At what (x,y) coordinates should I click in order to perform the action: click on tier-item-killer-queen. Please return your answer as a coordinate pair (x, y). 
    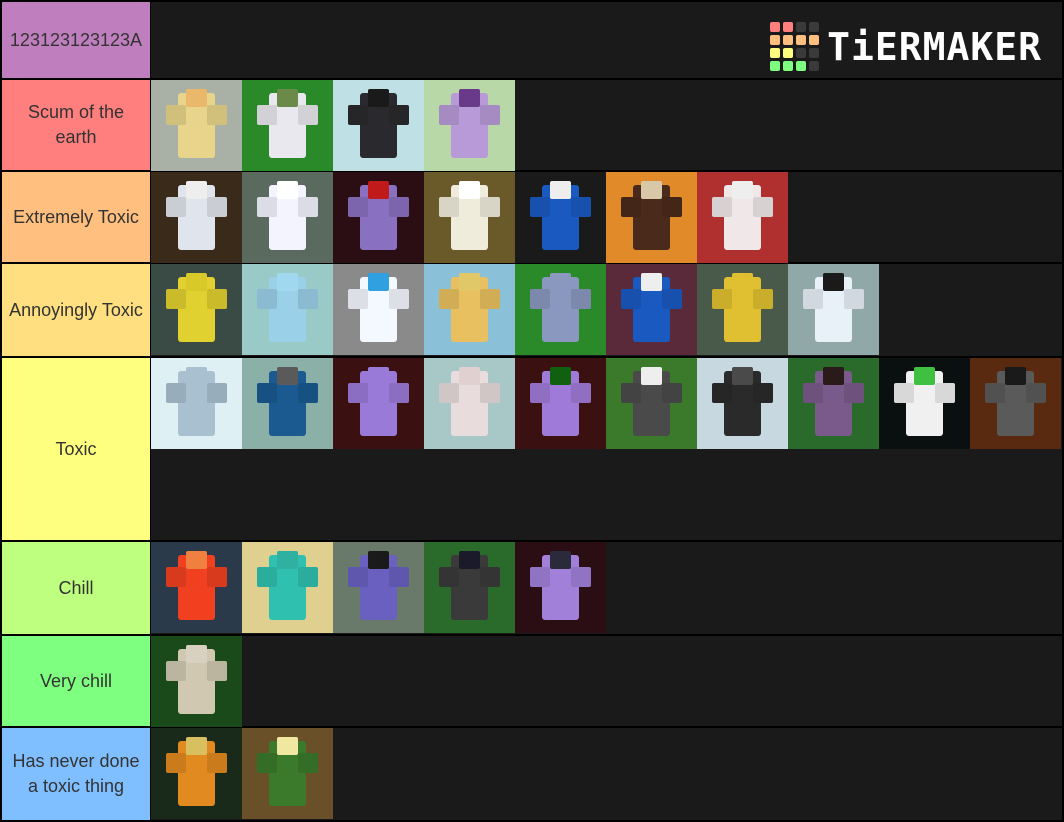
    Looking at the image, I should click on (469, 403).